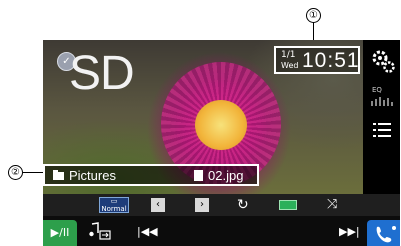  Describe the element at coordinates (221, 205) in the screenshot. I see `playback-controls: ▭ Normal ‹ › ↻ ⤨` at that location.